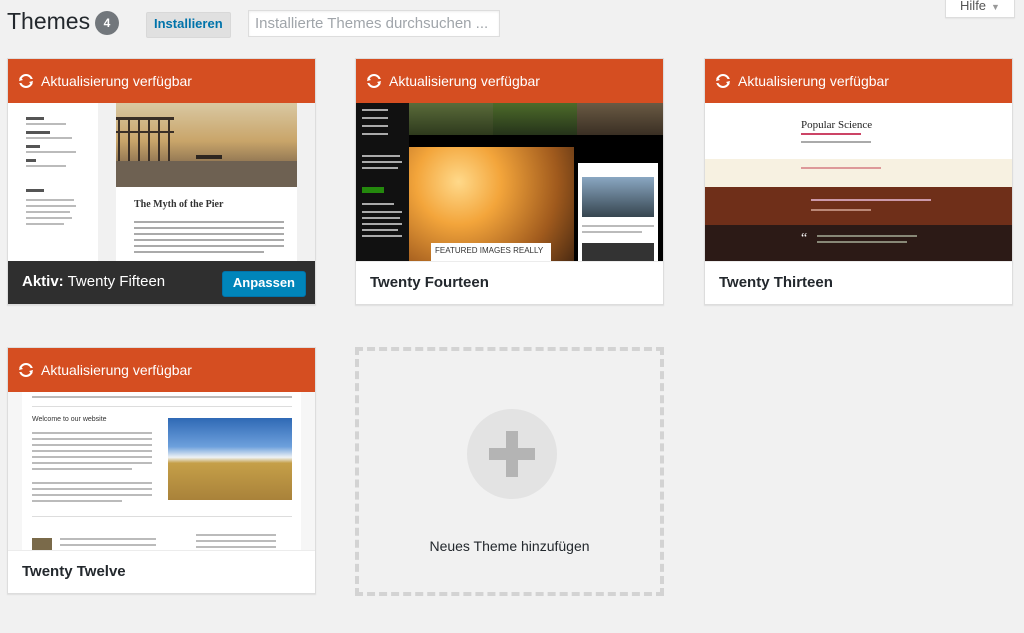 Image resolution: width=1024 pixels, height=633 pixels. What do you see at coordinates (69, 419) in the screenshot?
I see `preview-heading: Welcome to our website` at bounding box center [69, 419].